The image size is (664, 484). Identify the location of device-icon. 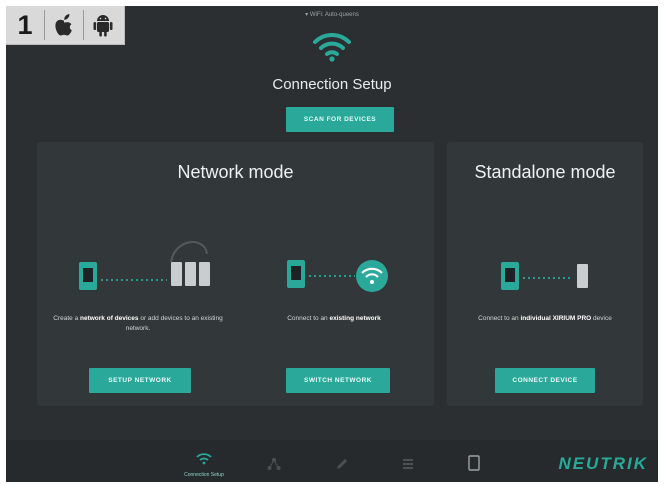
(474, 465).